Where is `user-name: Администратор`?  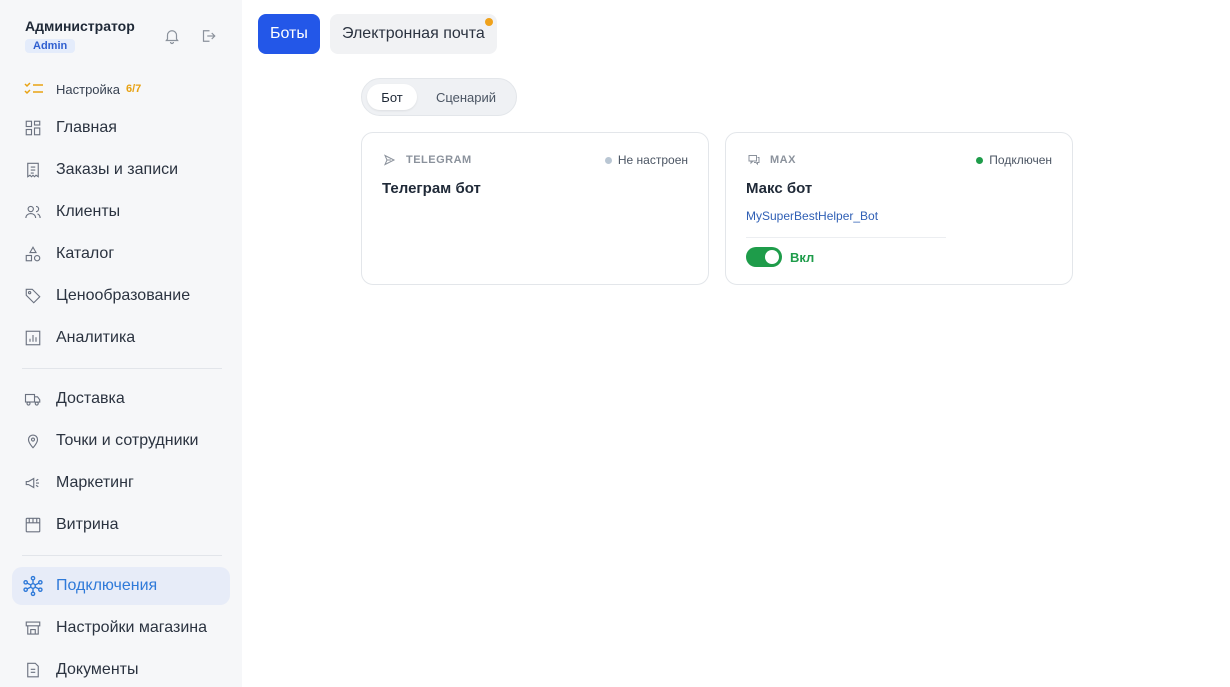 user-name: Администратор is located at coordinates (80, 26).